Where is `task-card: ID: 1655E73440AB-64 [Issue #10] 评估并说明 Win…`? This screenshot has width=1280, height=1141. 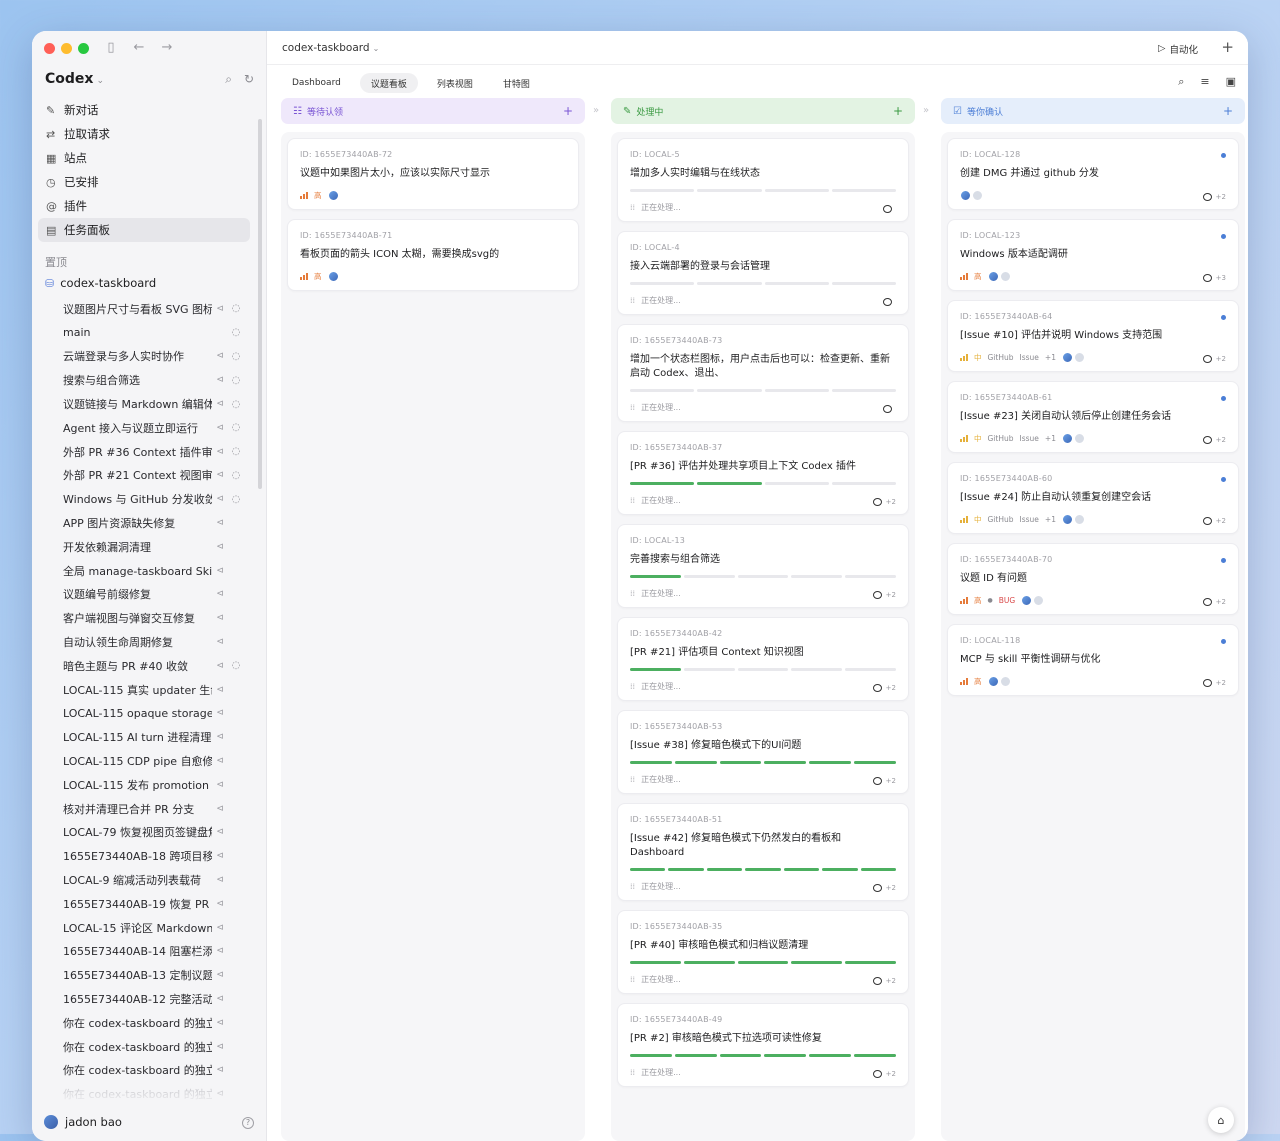
task-card: ID: 1655E73440AB-64 [Issue #10] 评估并说明 Win… is located at coordinates (1093, 336).